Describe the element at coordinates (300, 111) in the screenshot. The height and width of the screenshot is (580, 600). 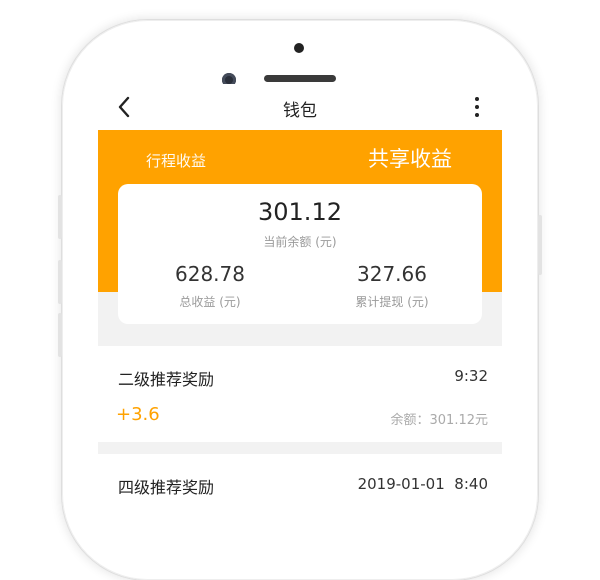
I see `page-title: 钱包` at that location.